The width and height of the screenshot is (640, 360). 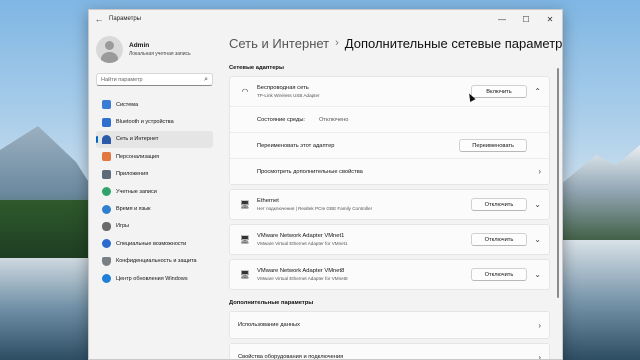 What do you see at coordinates (47, 309) in the screenshot?
I see `wallpaper-lake-left` at bounding box center [47, 309].